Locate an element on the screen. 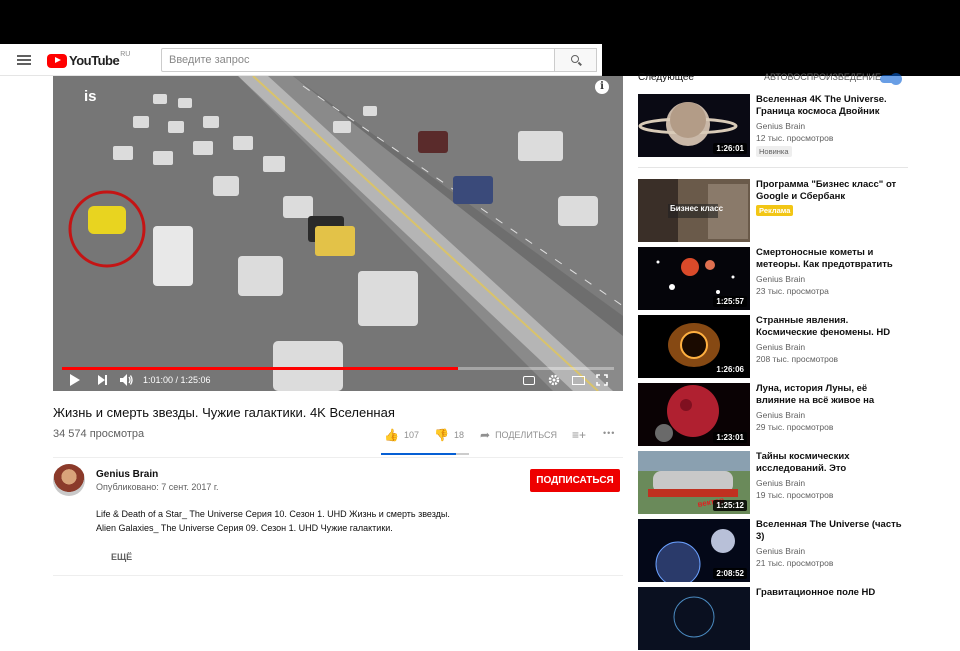 The height and width of the screenshot is (651, 960). ad-badge: Реклама is located at coordinates (775, 210).